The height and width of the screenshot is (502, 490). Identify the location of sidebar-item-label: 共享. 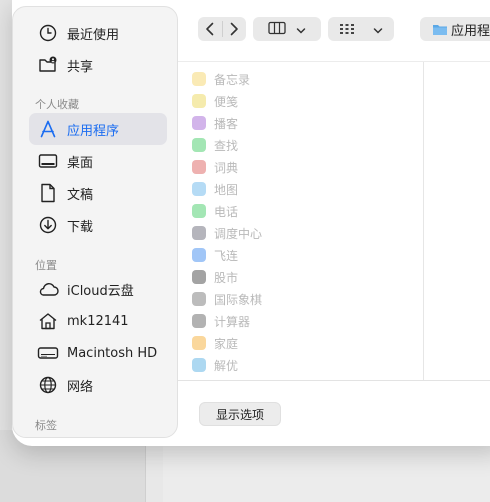
(80, 67).